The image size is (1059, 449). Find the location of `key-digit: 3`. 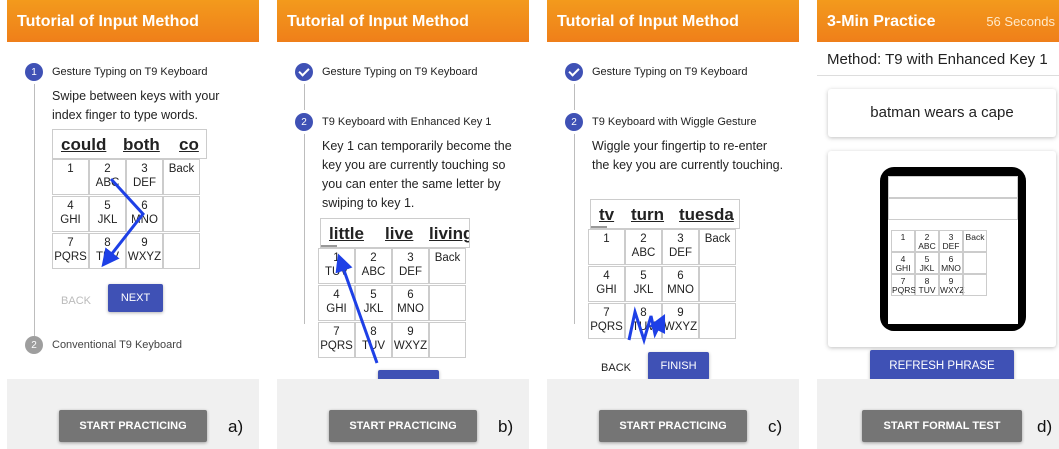

key-digit: 3 is located at coordinates (680, 239).